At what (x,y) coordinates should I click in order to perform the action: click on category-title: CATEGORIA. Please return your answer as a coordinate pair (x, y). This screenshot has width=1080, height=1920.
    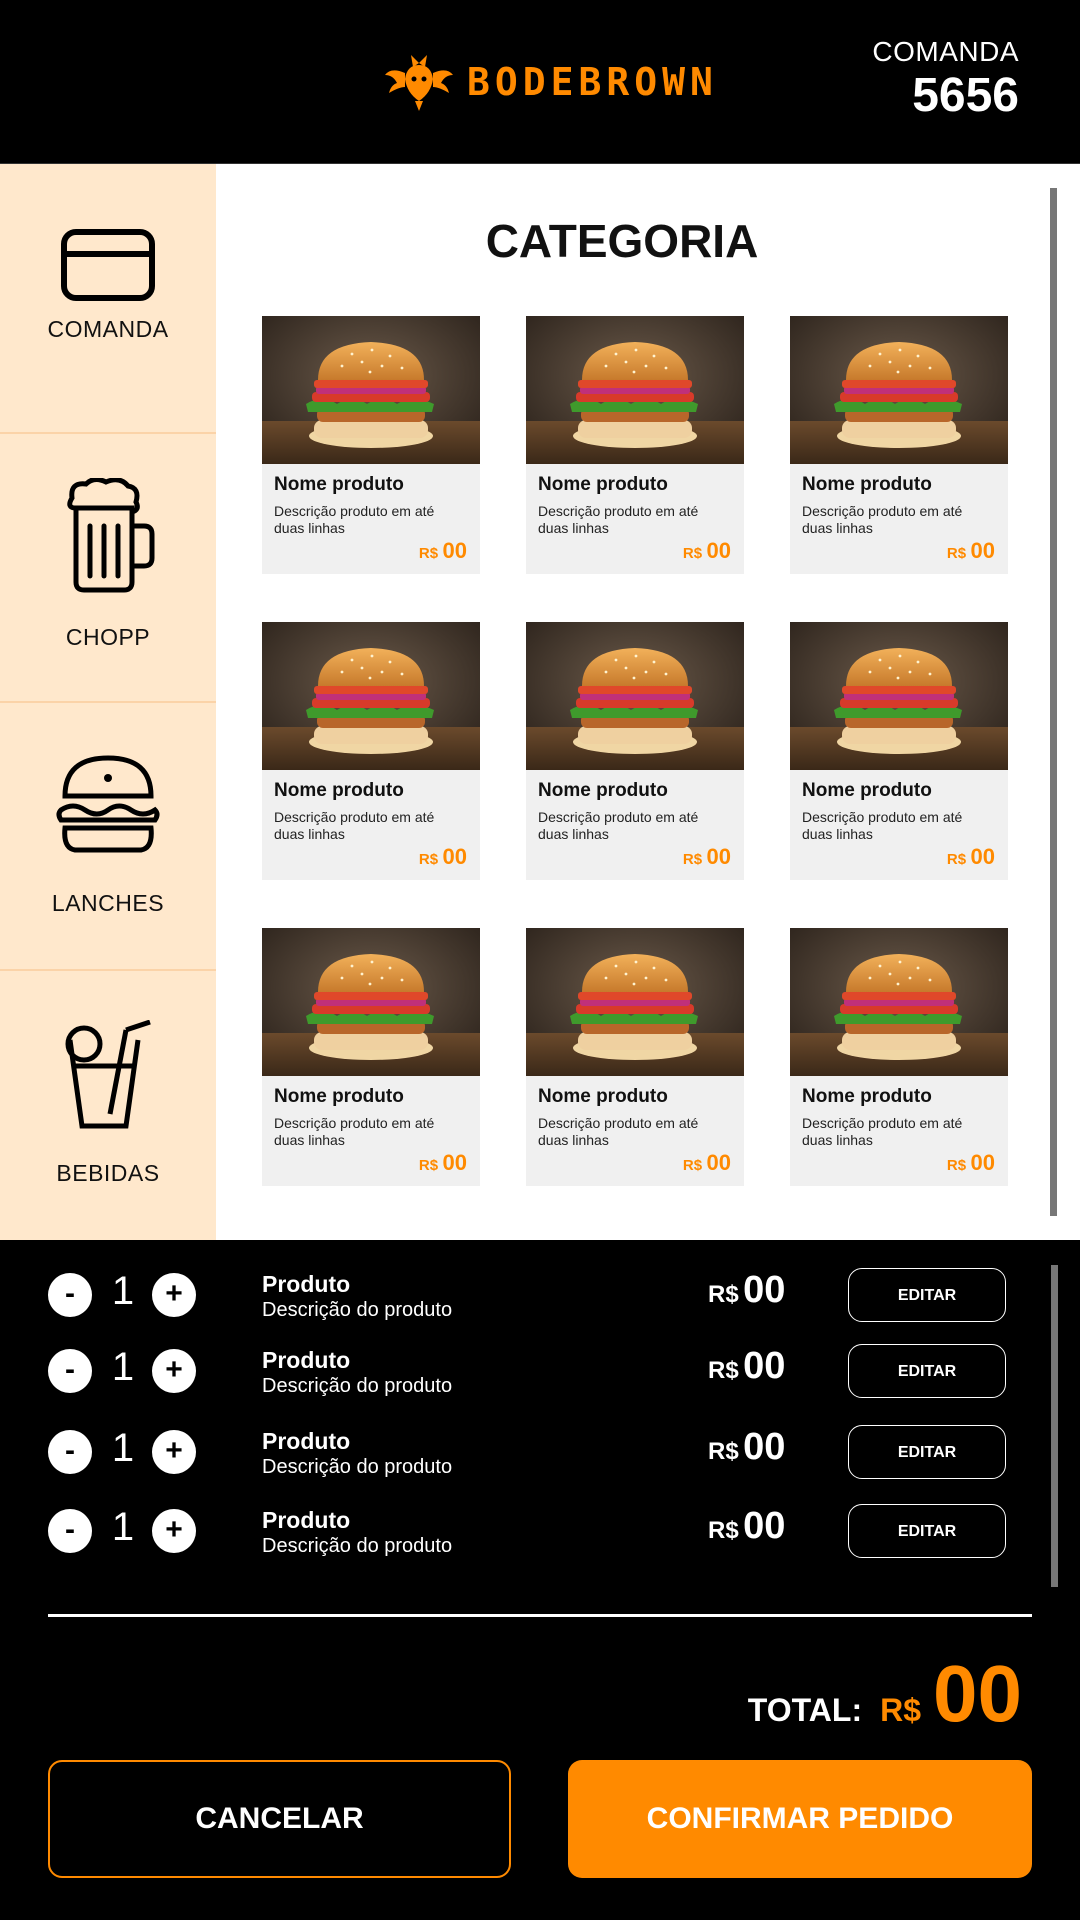
    Looking at the image, I should click on (622, 241).